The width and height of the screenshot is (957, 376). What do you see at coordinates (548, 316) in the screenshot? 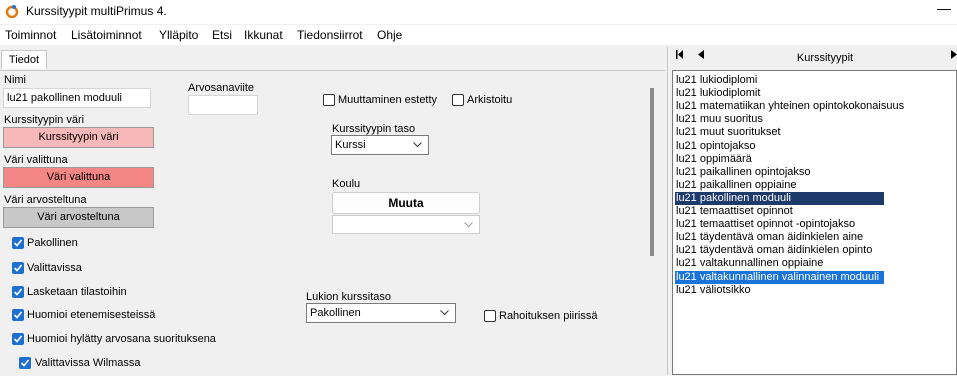
I see `rahoitus-label: Rahoituksen piirissä` at bounding box center [548, 316].